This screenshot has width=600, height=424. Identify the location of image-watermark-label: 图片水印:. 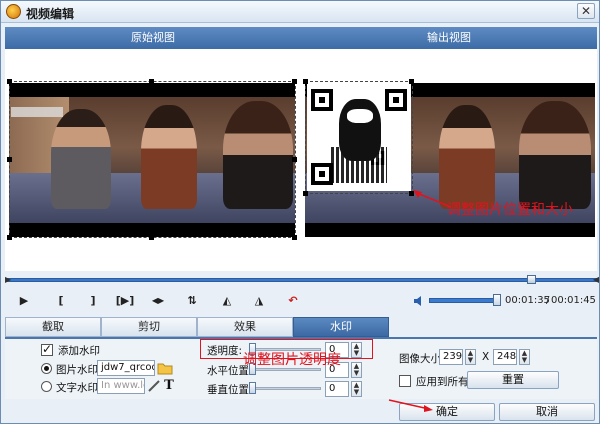
(79, 370).